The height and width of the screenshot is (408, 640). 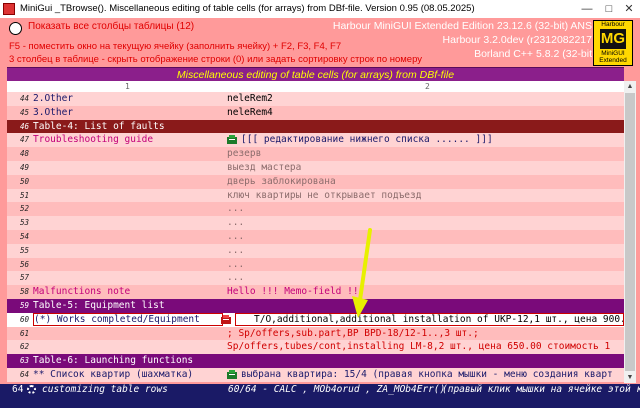 I want to click on row-number: 48, so click(x=24, y=154).